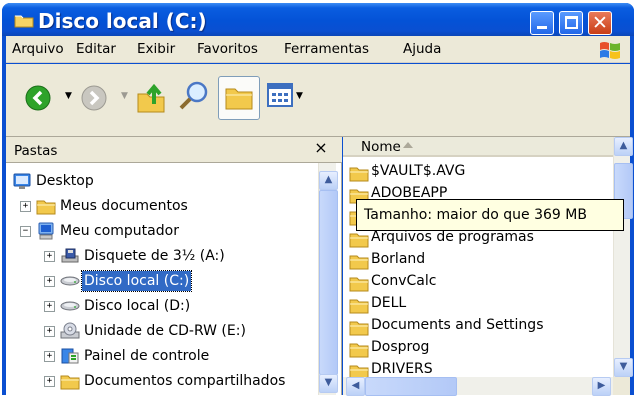 The height and width of the screenshot is (397, 636). Describe the element at coordinates (411, 386) in the screenshot. I see `files-horizontal-thumb` at that location.